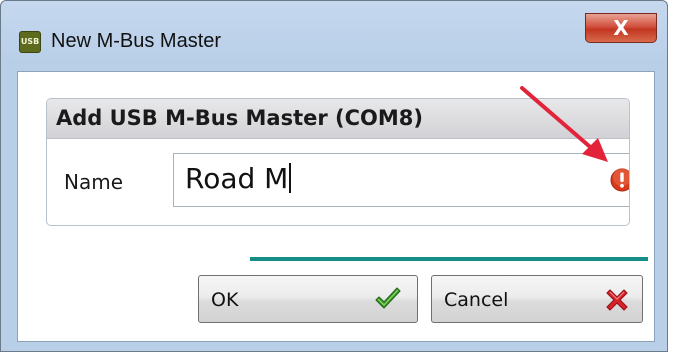 This screenshot has width=678, height=361. What do you see at coordinates (308, 299) in the screenshot?
I see `ok-button: OK` at bounding box center [308, 299].